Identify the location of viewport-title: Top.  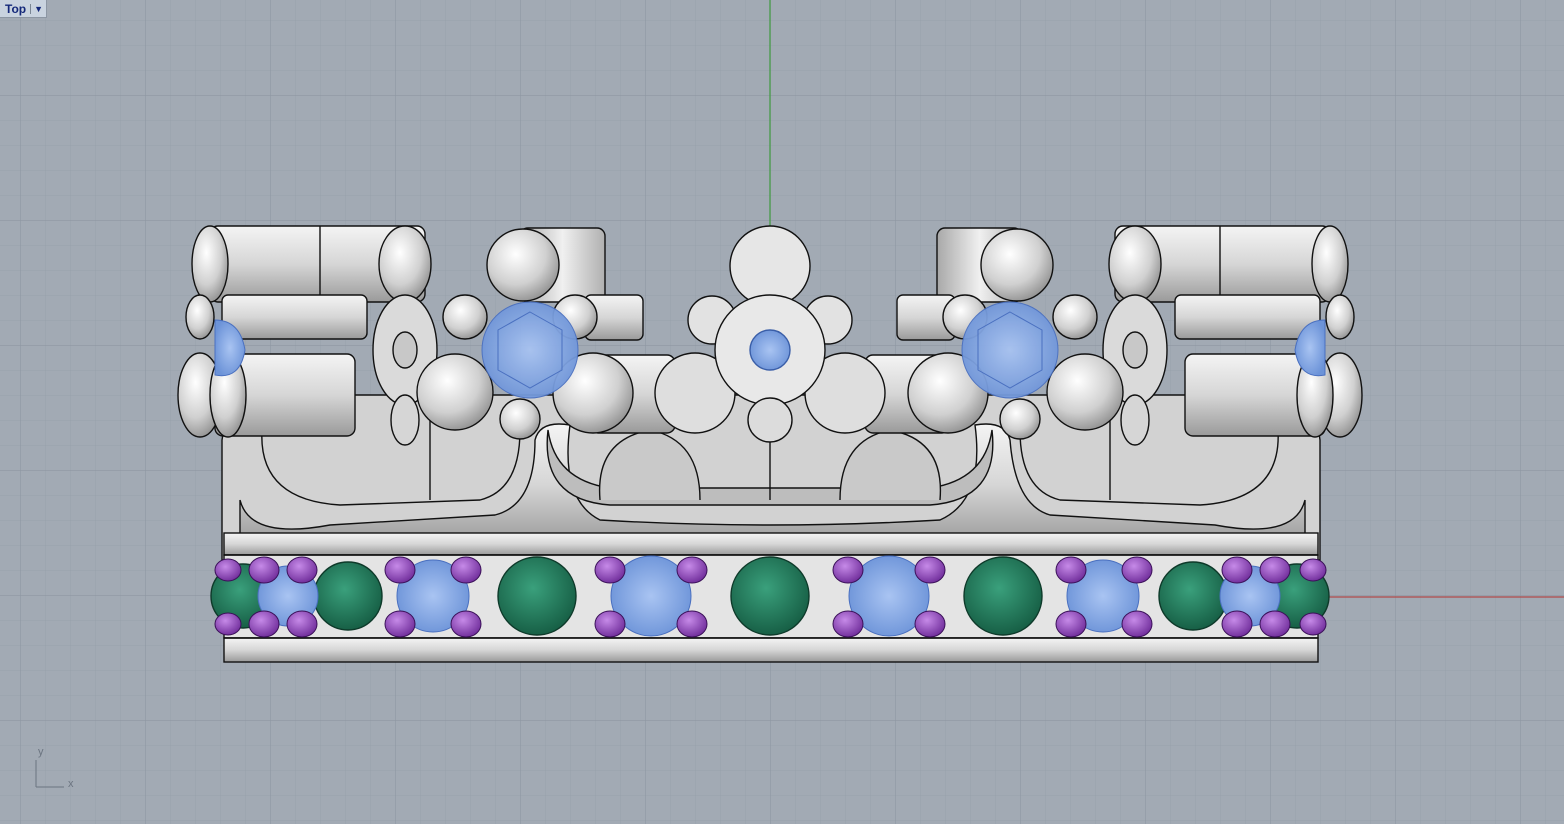
(16, 8).